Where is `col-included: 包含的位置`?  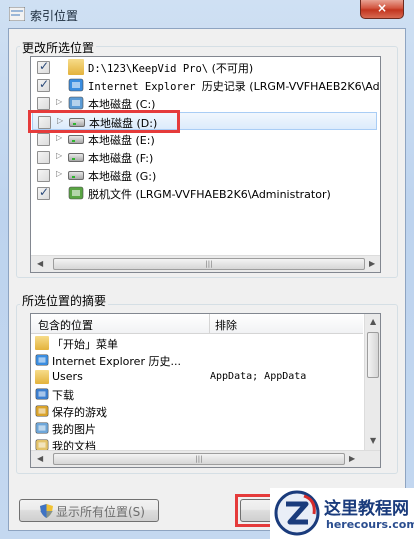 col-included: 包含的位置 is located at coordinates (65, 325).